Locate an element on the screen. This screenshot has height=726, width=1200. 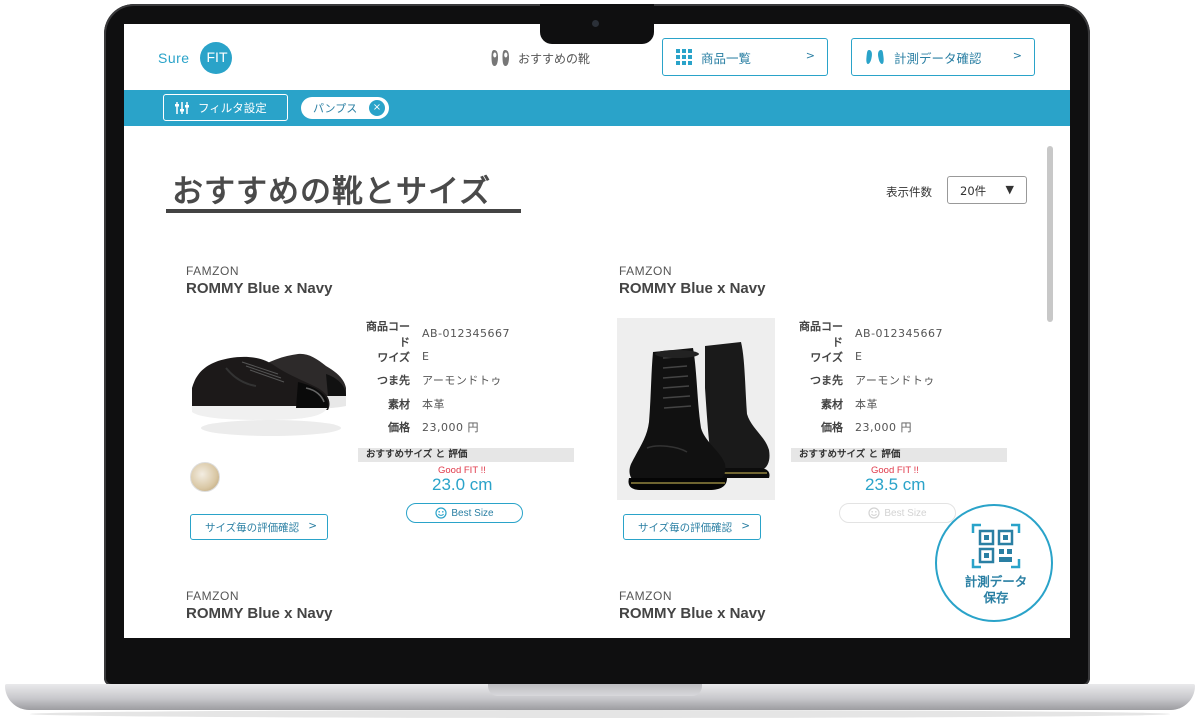
save-measurement-qr-button: 計測データ 保存 is located at coordinates (994, 563).